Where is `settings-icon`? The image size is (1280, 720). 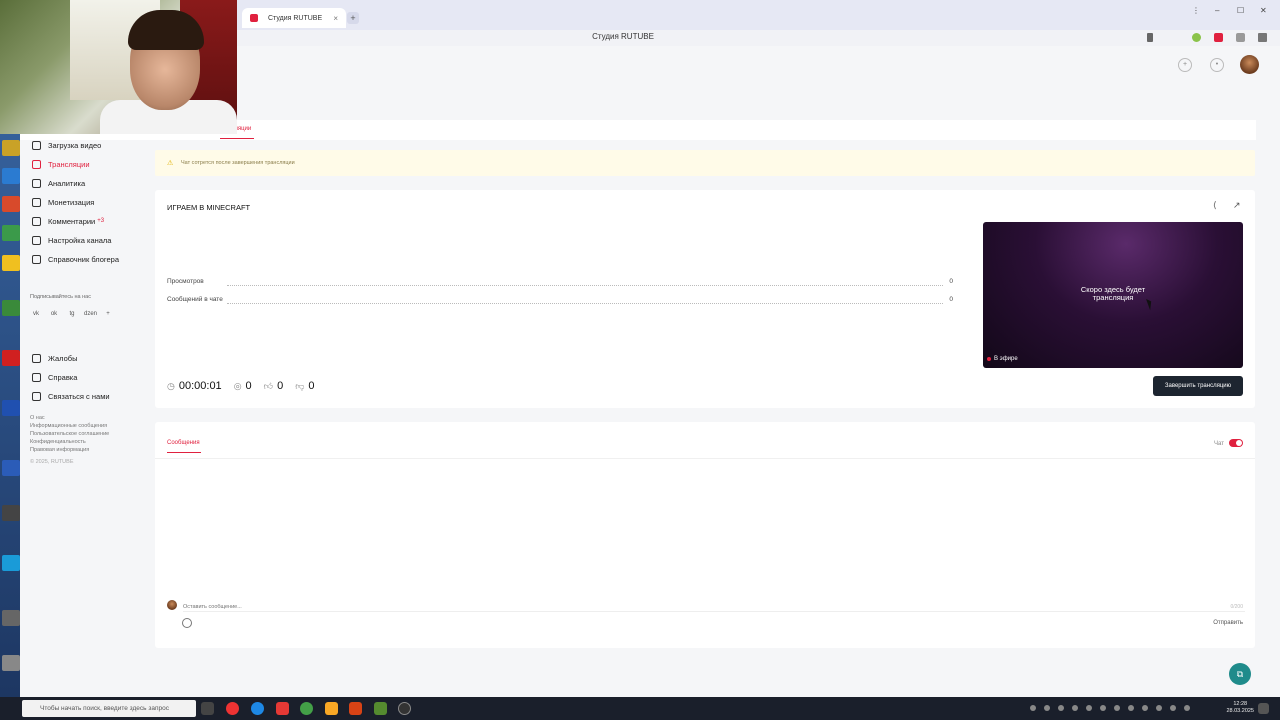 settings-icon is located at coordinates (36, 240).